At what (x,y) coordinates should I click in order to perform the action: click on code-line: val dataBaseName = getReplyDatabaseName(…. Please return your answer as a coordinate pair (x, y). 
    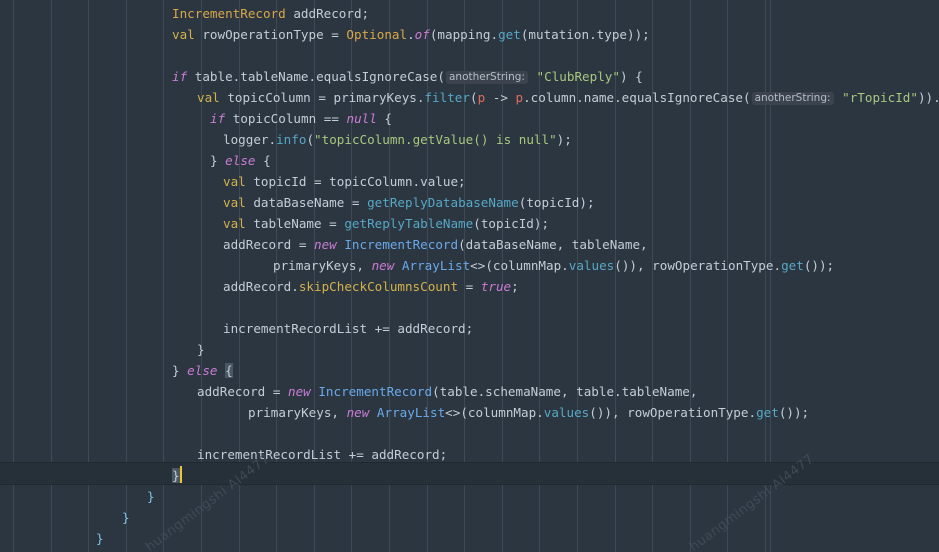
    Looking at the image, I should click on (407, 202).